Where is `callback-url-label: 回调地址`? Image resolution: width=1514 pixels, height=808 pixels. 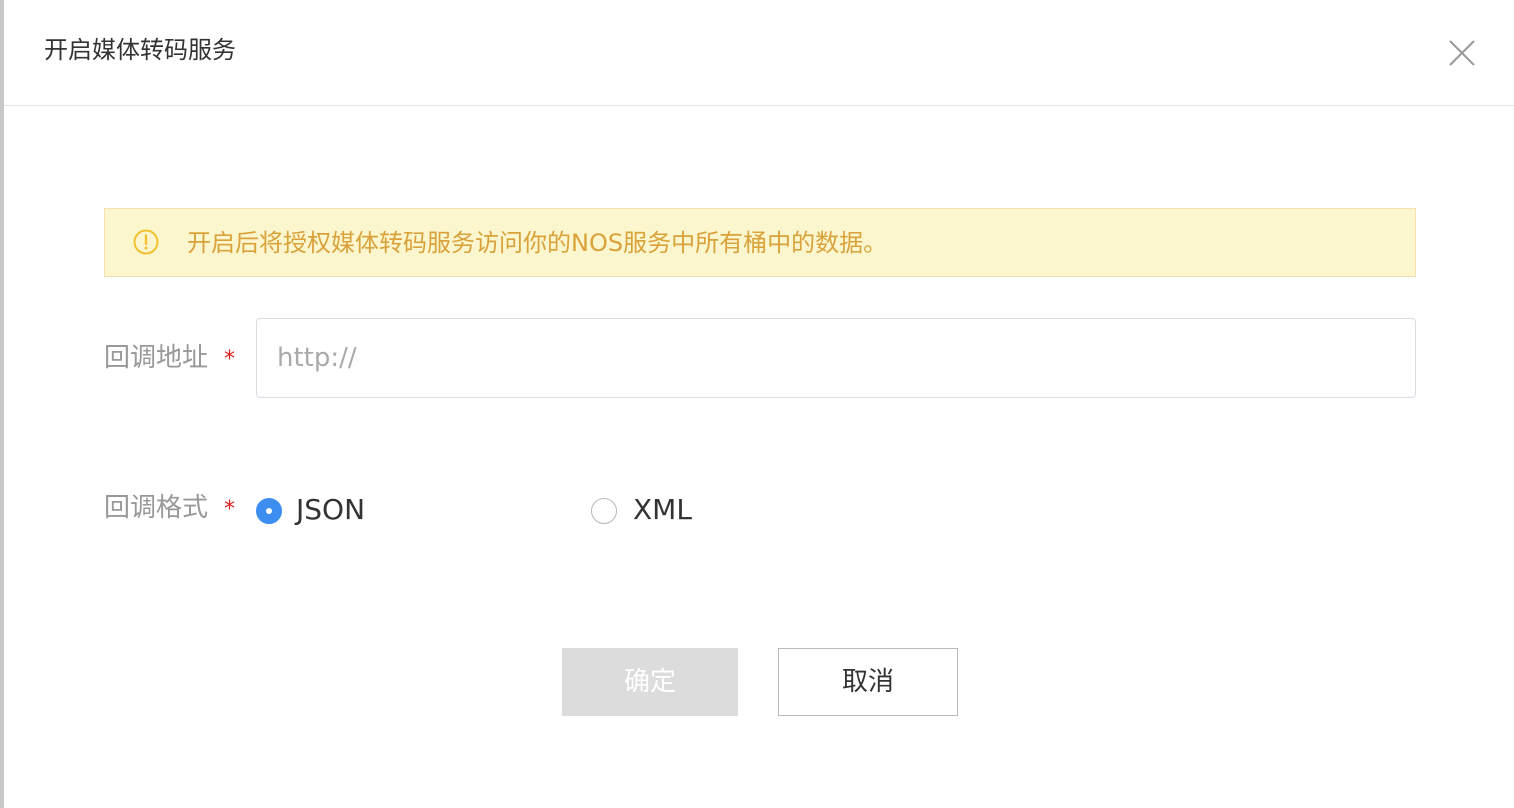 callback-url-label: 回调地址 is located at coordinates (156, 358).